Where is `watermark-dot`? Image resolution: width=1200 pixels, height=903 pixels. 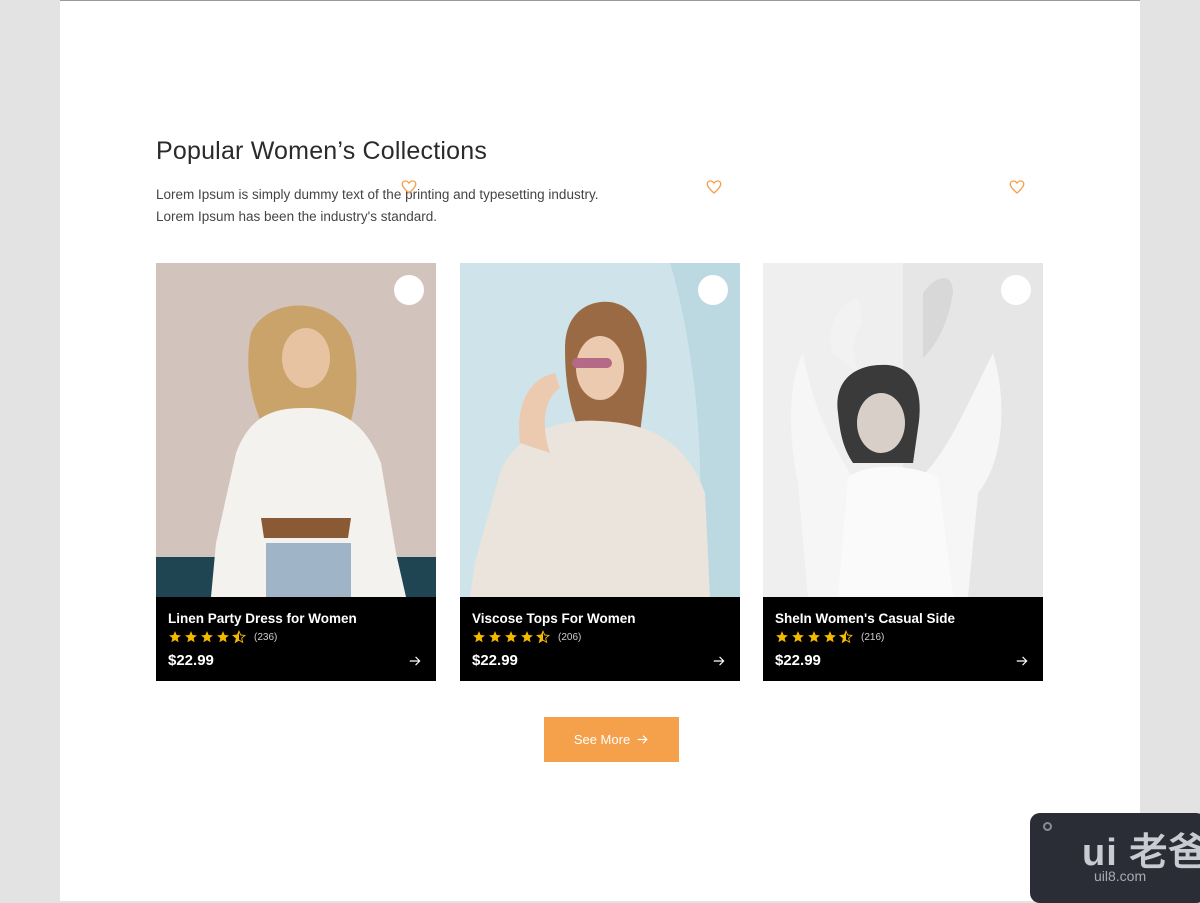
watermark-dot is located at coordinates (1047, 826).